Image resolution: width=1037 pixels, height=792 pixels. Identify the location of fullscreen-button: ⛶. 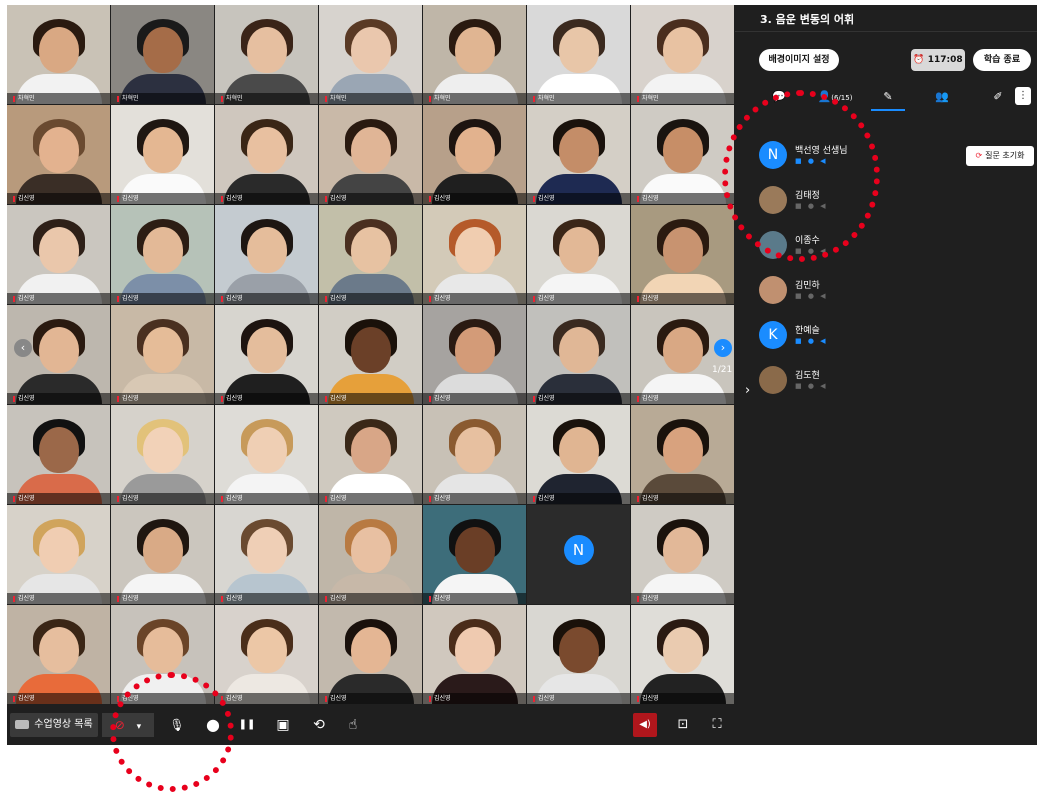
(717, 725).